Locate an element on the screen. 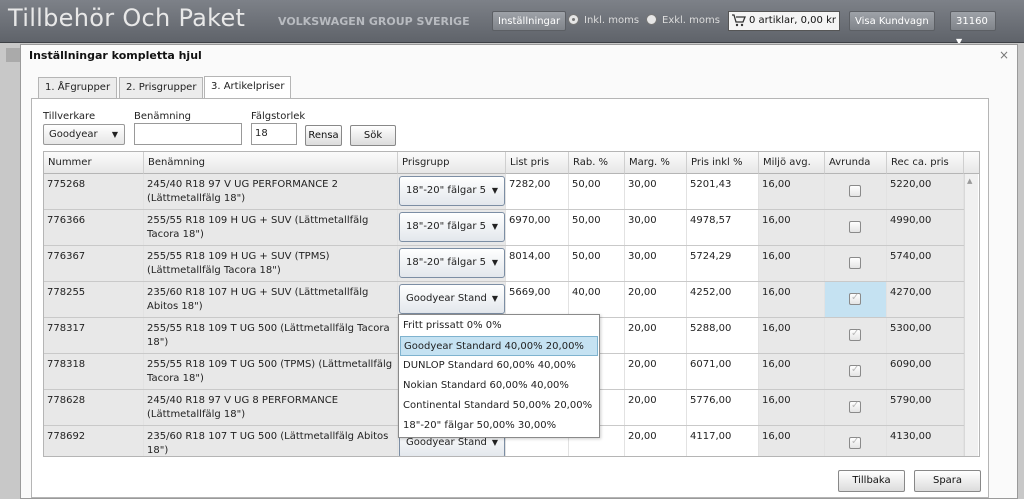 This screenshot has height=499, width=1024. manufacturer-label: Tillverkare is located at coordinates (69, 116).